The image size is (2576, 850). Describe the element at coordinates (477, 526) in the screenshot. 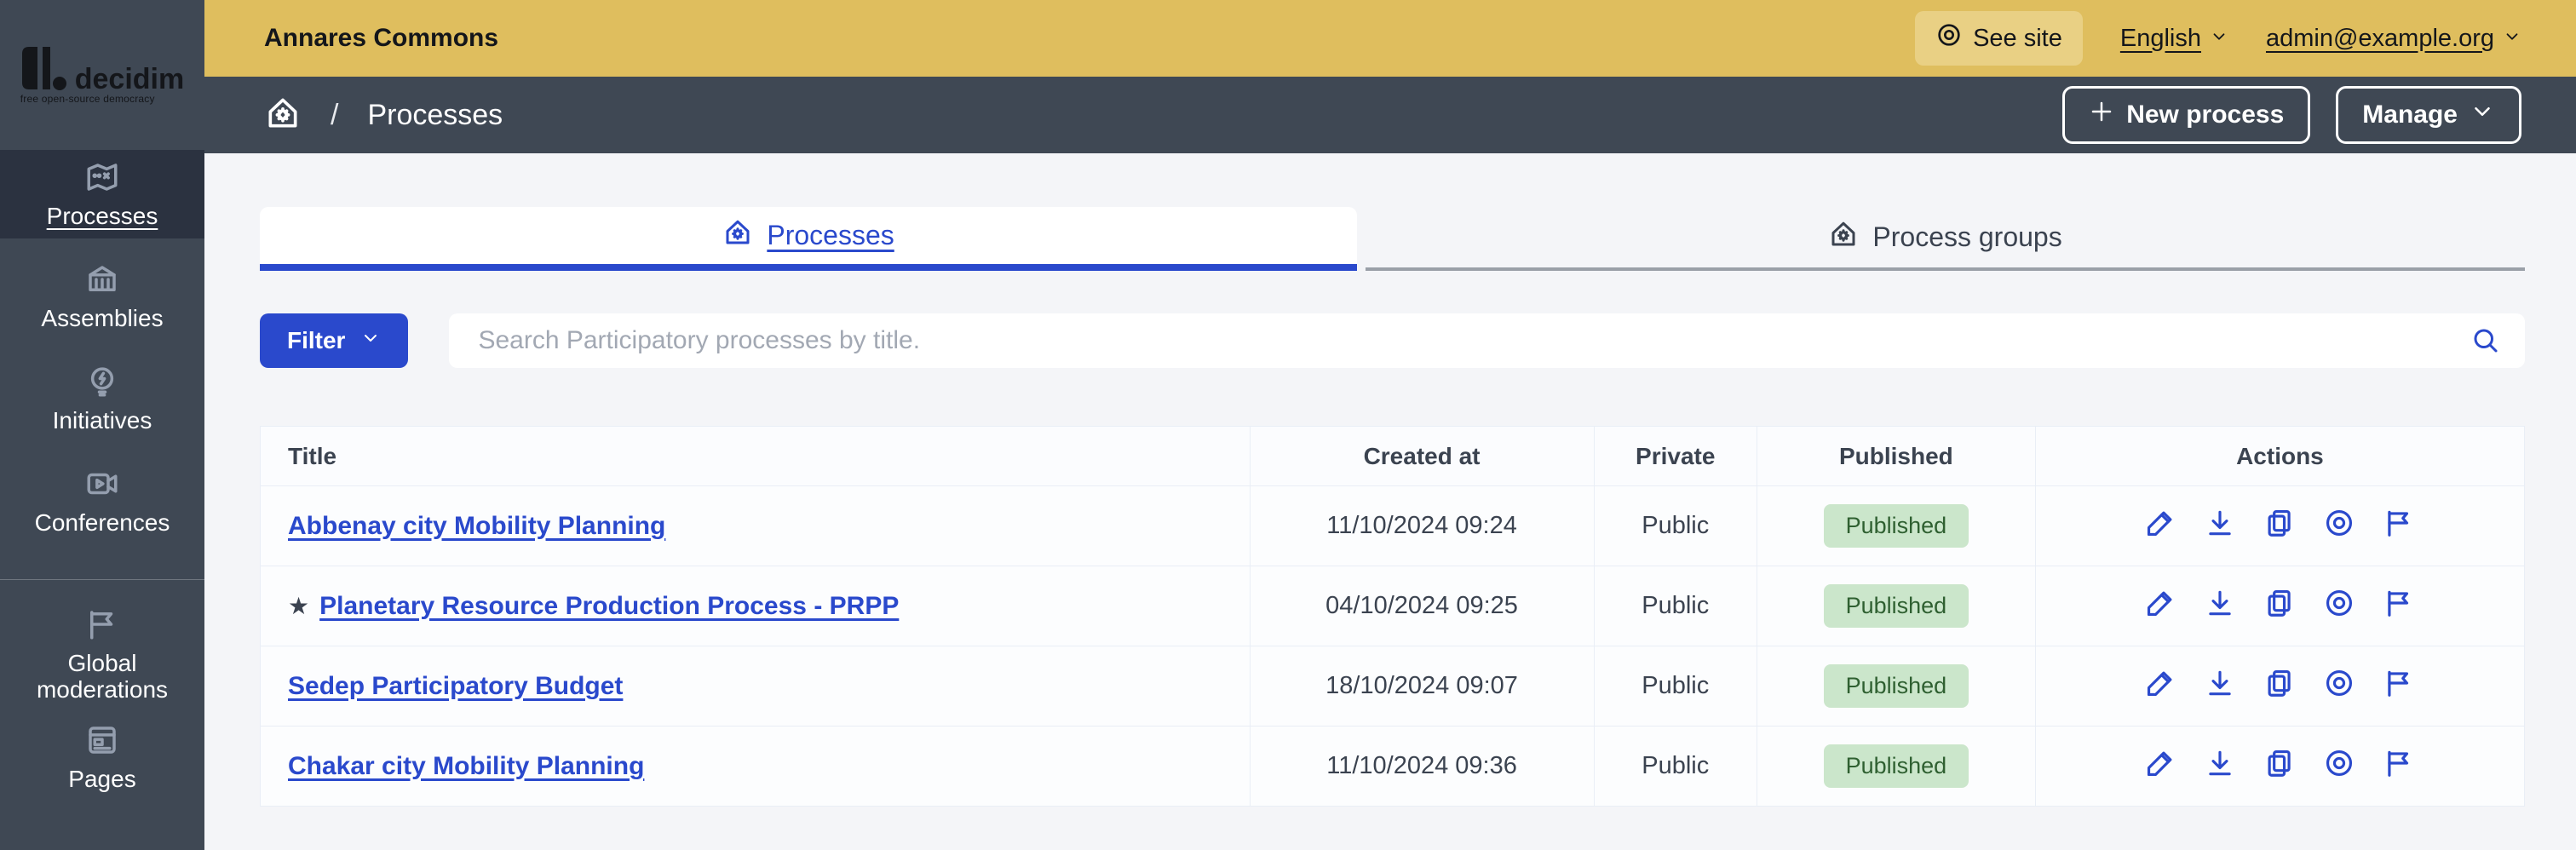

I see `process-title-link: Abbenay city Mobility Planning` at that location.